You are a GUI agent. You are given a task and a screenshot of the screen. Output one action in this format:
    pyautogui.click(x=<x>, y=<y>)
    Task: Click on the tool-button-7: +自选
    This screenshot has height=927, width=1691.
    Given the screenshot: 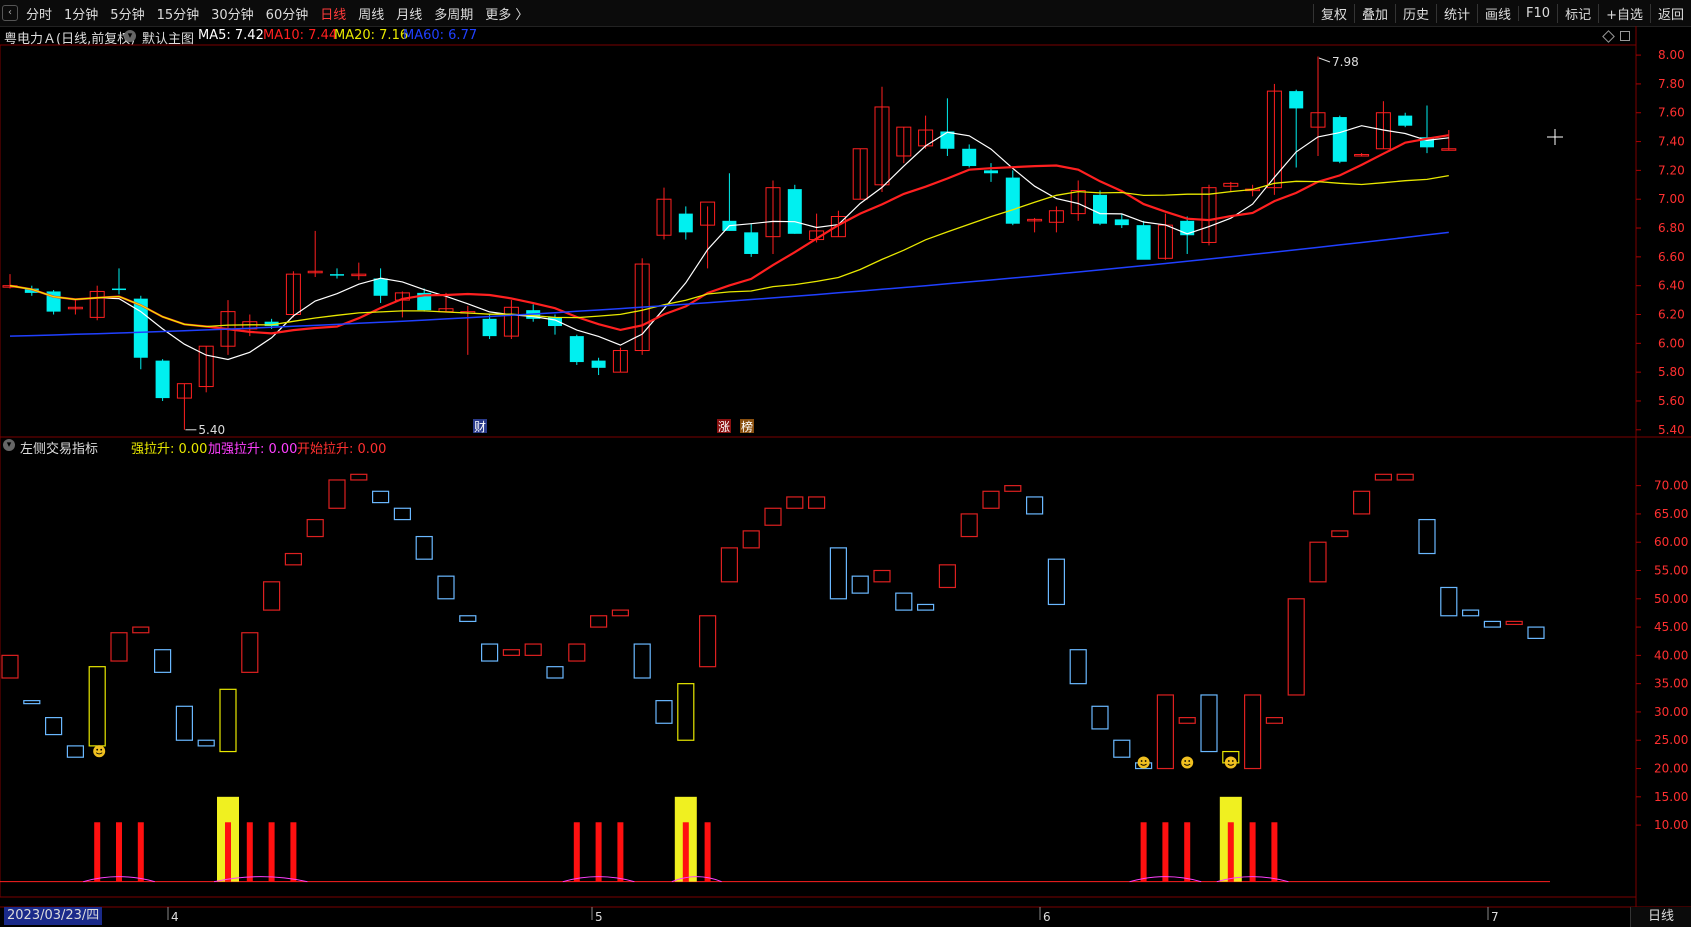 What is the action you would take?
    pyautogui.click(x=1624, y=13)
    